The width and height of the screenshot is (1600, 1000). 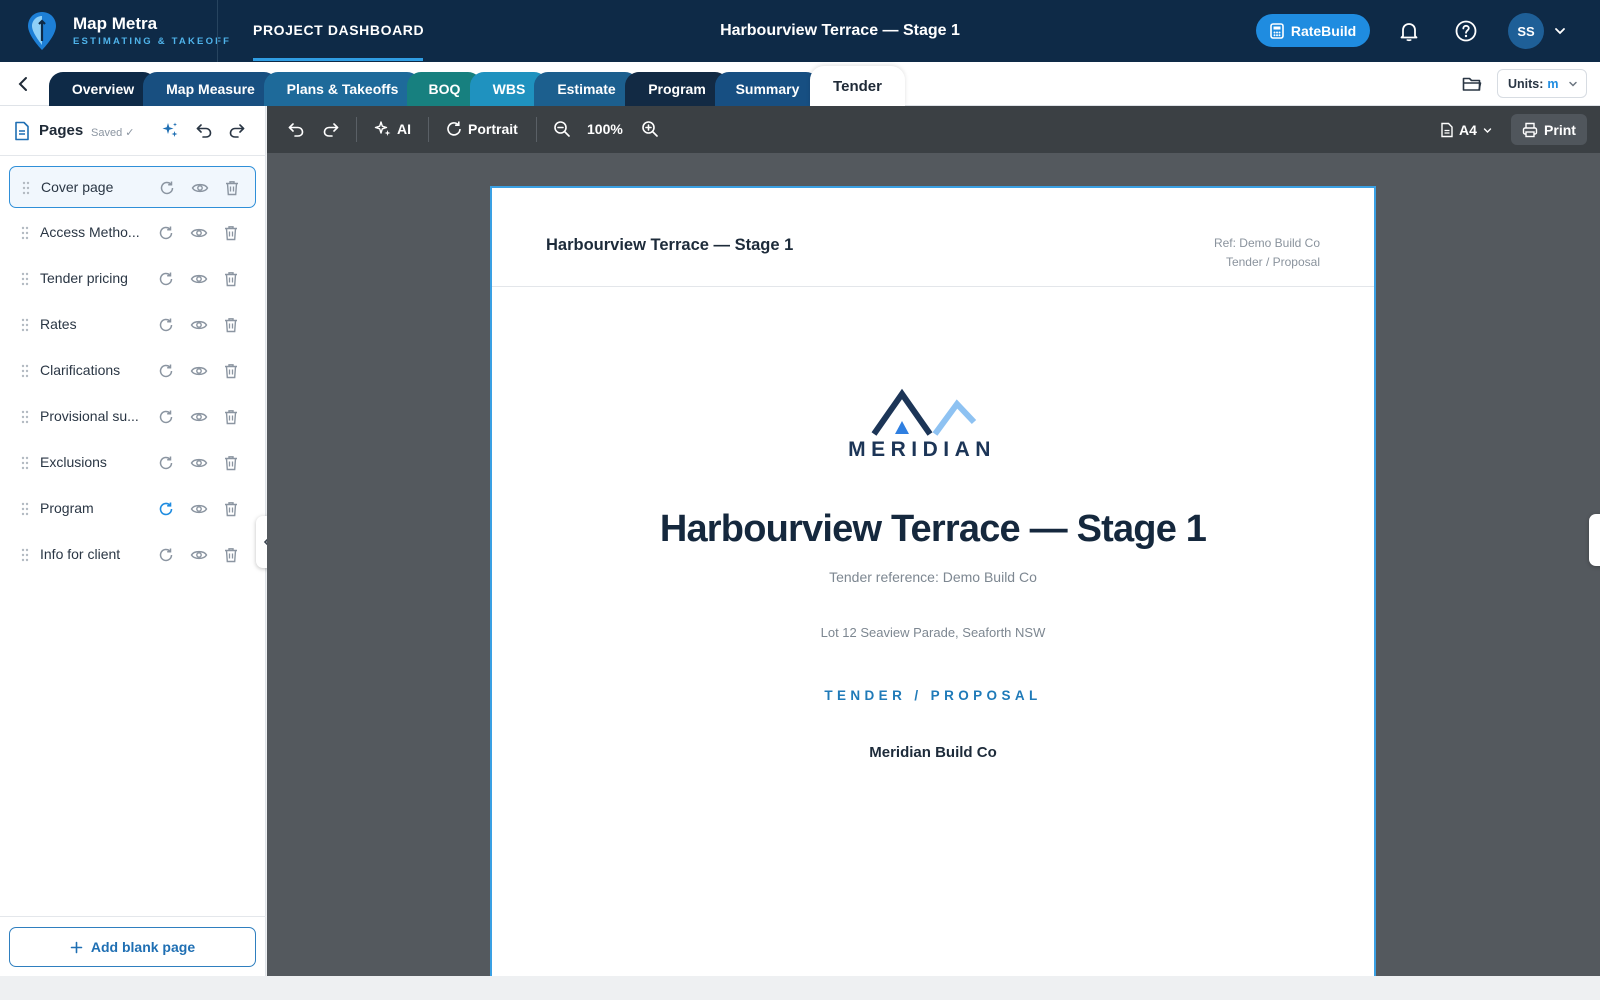 What do you see at coordinates (562, 129) in the screenshot?
I see `zoom-out-icon` at bounding box center [562, 129].